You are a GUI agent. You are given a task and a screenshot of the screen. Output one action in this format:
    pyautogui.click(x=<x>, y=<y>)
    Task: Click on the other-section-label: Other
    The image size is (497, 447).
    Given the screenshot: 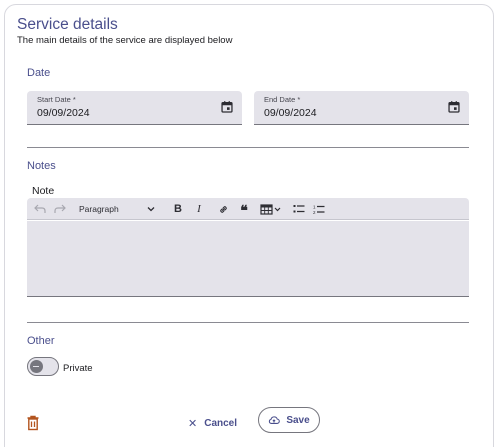 What is the action you would take?
    pyautogui.click(x=41, y=341)
    